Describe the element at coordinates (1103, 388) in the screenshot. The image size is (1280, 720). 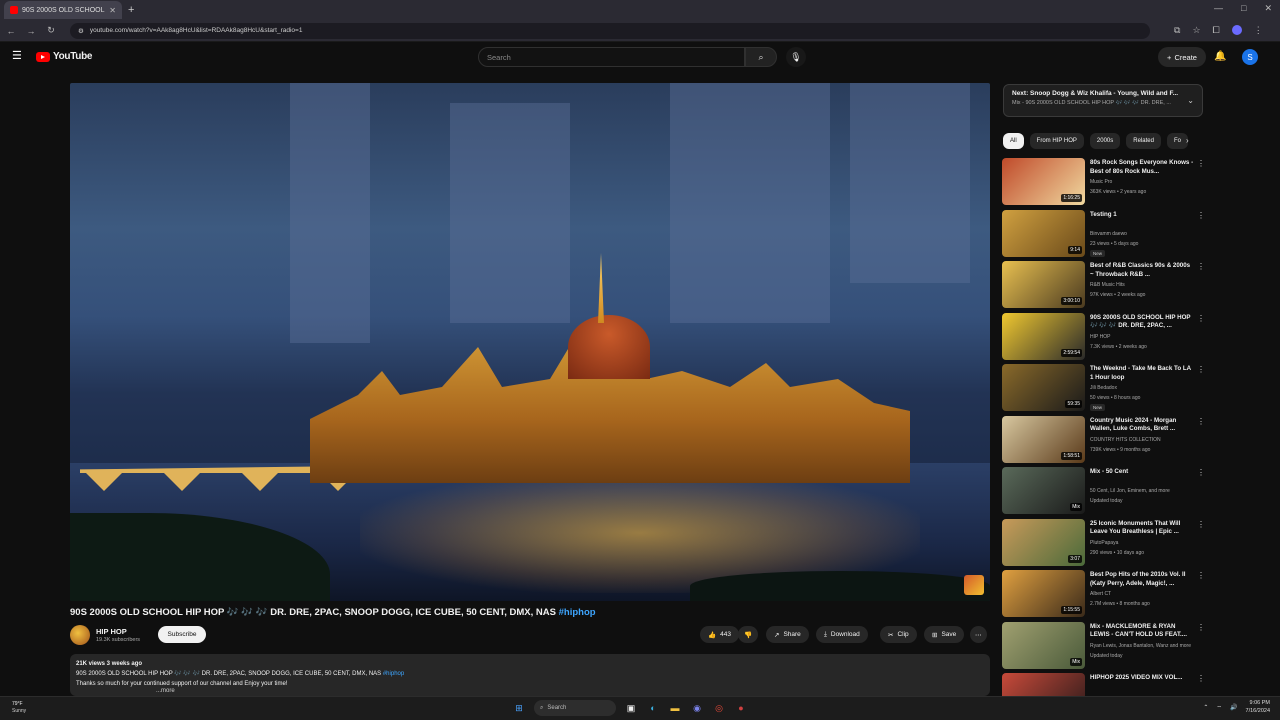
I see `recommended-channel: Jili Bedadox` at that location.